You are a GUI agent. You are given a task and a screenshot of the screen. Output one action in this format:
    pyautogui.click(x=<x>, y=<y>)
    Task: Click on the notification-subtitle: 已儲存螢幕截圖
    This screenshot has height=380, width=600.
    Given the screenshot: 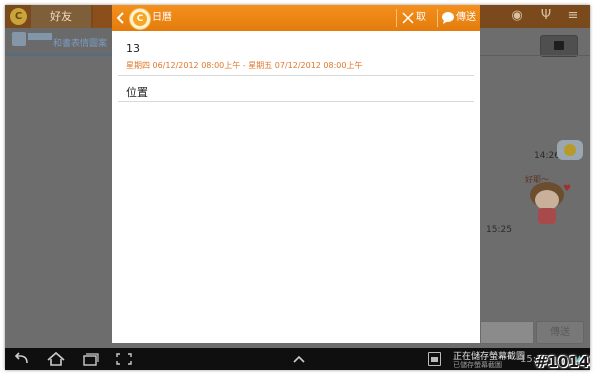 What is the action you would take?
    pyautogui.click(x=477, y=365)
    